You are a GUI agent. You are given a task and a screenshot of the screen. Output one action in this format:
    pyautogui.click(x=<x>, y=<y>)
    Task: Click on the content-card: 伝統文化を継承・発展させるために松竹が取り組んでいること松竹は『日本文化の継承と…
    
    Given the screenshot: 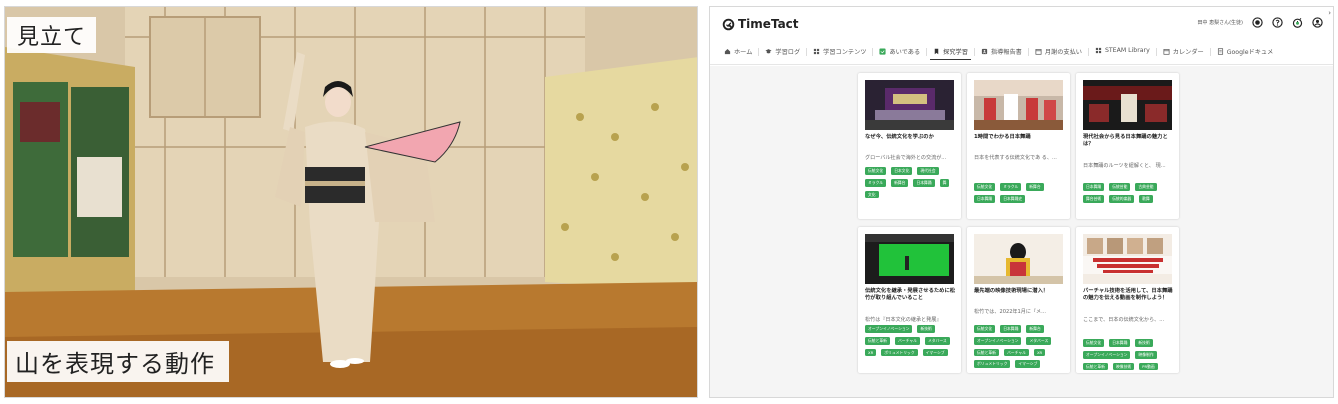 What is the action you would take?
    pyautogui.click(x=909, y=300)
    